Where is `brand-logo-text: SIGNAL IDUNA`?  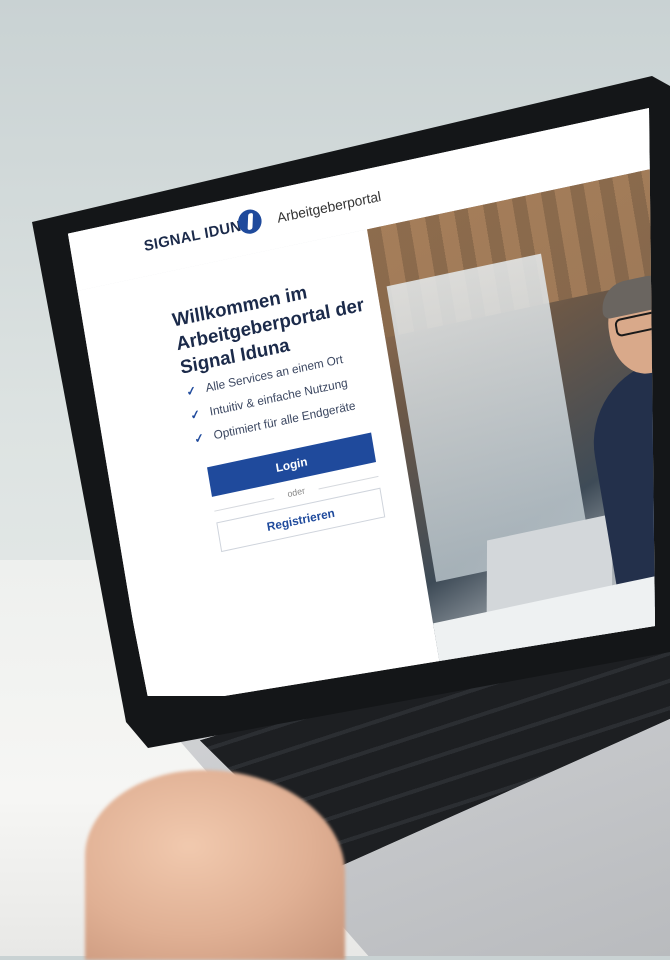
brand-logo-text: SIGNAL IDUNA is located at coordinates (198, 235).